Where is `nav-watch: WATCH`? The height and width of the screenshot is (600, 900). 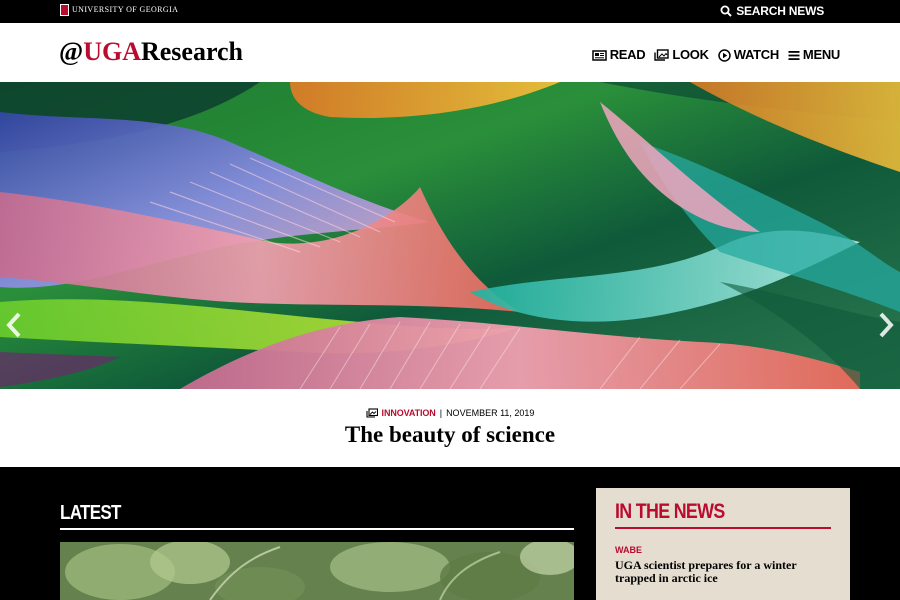 nav-watch: WATCH is located at coordinates (748, 55).